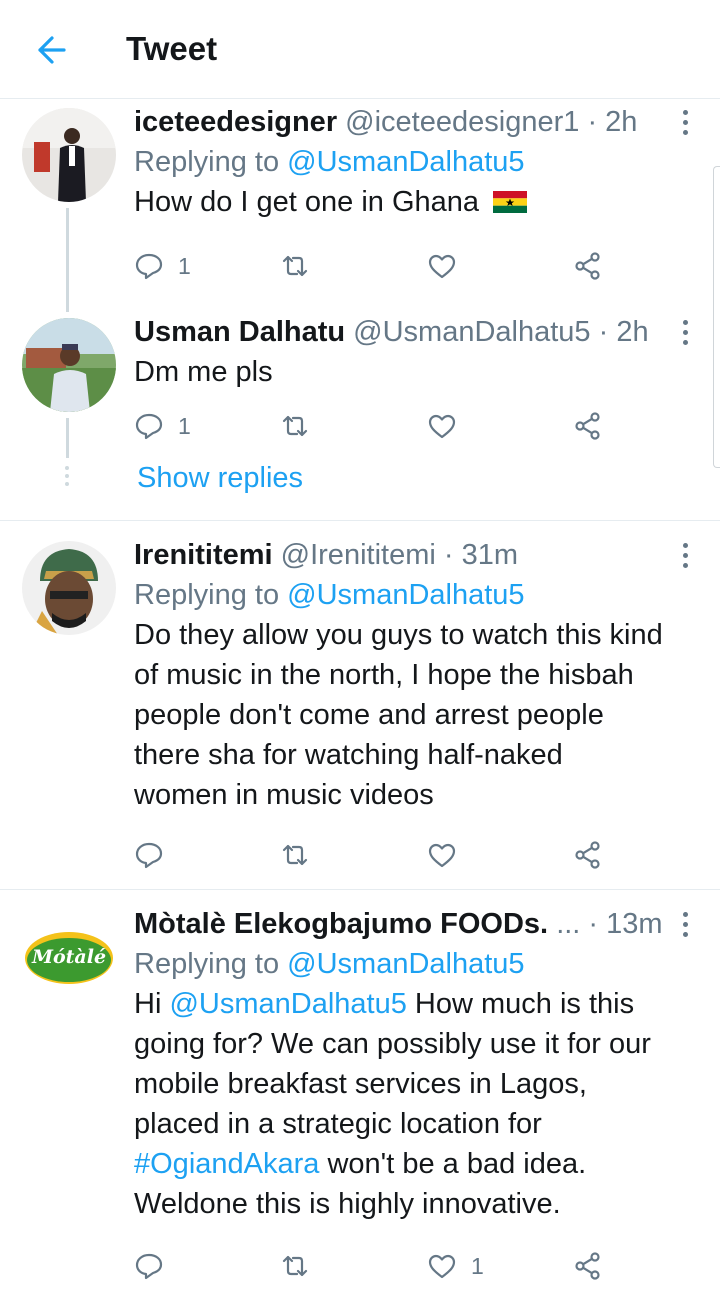 This screenshot has width=720, height=1290. What do you see at coordinates (347, 1204) in the screenshot?
I see `tweet-text-line: Weldone this is highly innovative.` at bounding box center [347, 1204].